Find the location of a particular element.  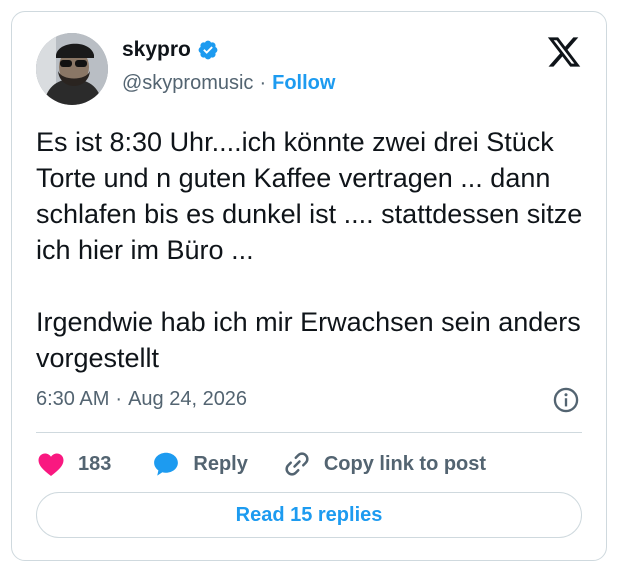

reply-label: Reply is located at coordinates (220, 463).